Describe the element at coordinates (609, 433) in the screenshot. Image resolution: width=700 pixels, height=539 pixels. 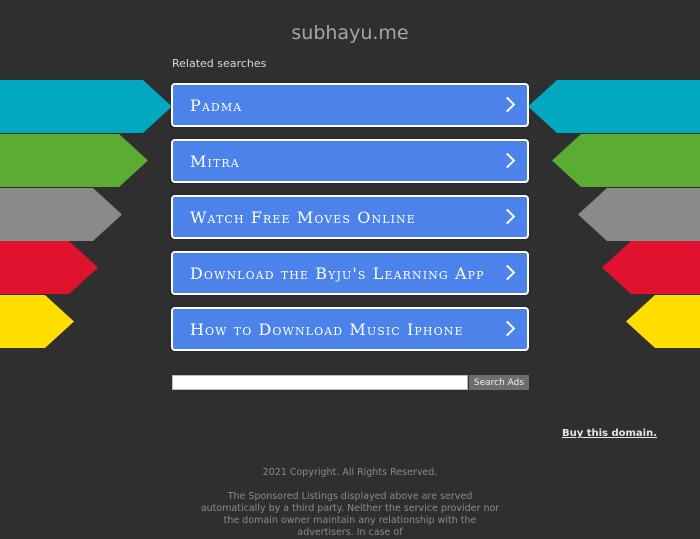
I see `buy-domain-link: Buy this domain.` at that location.